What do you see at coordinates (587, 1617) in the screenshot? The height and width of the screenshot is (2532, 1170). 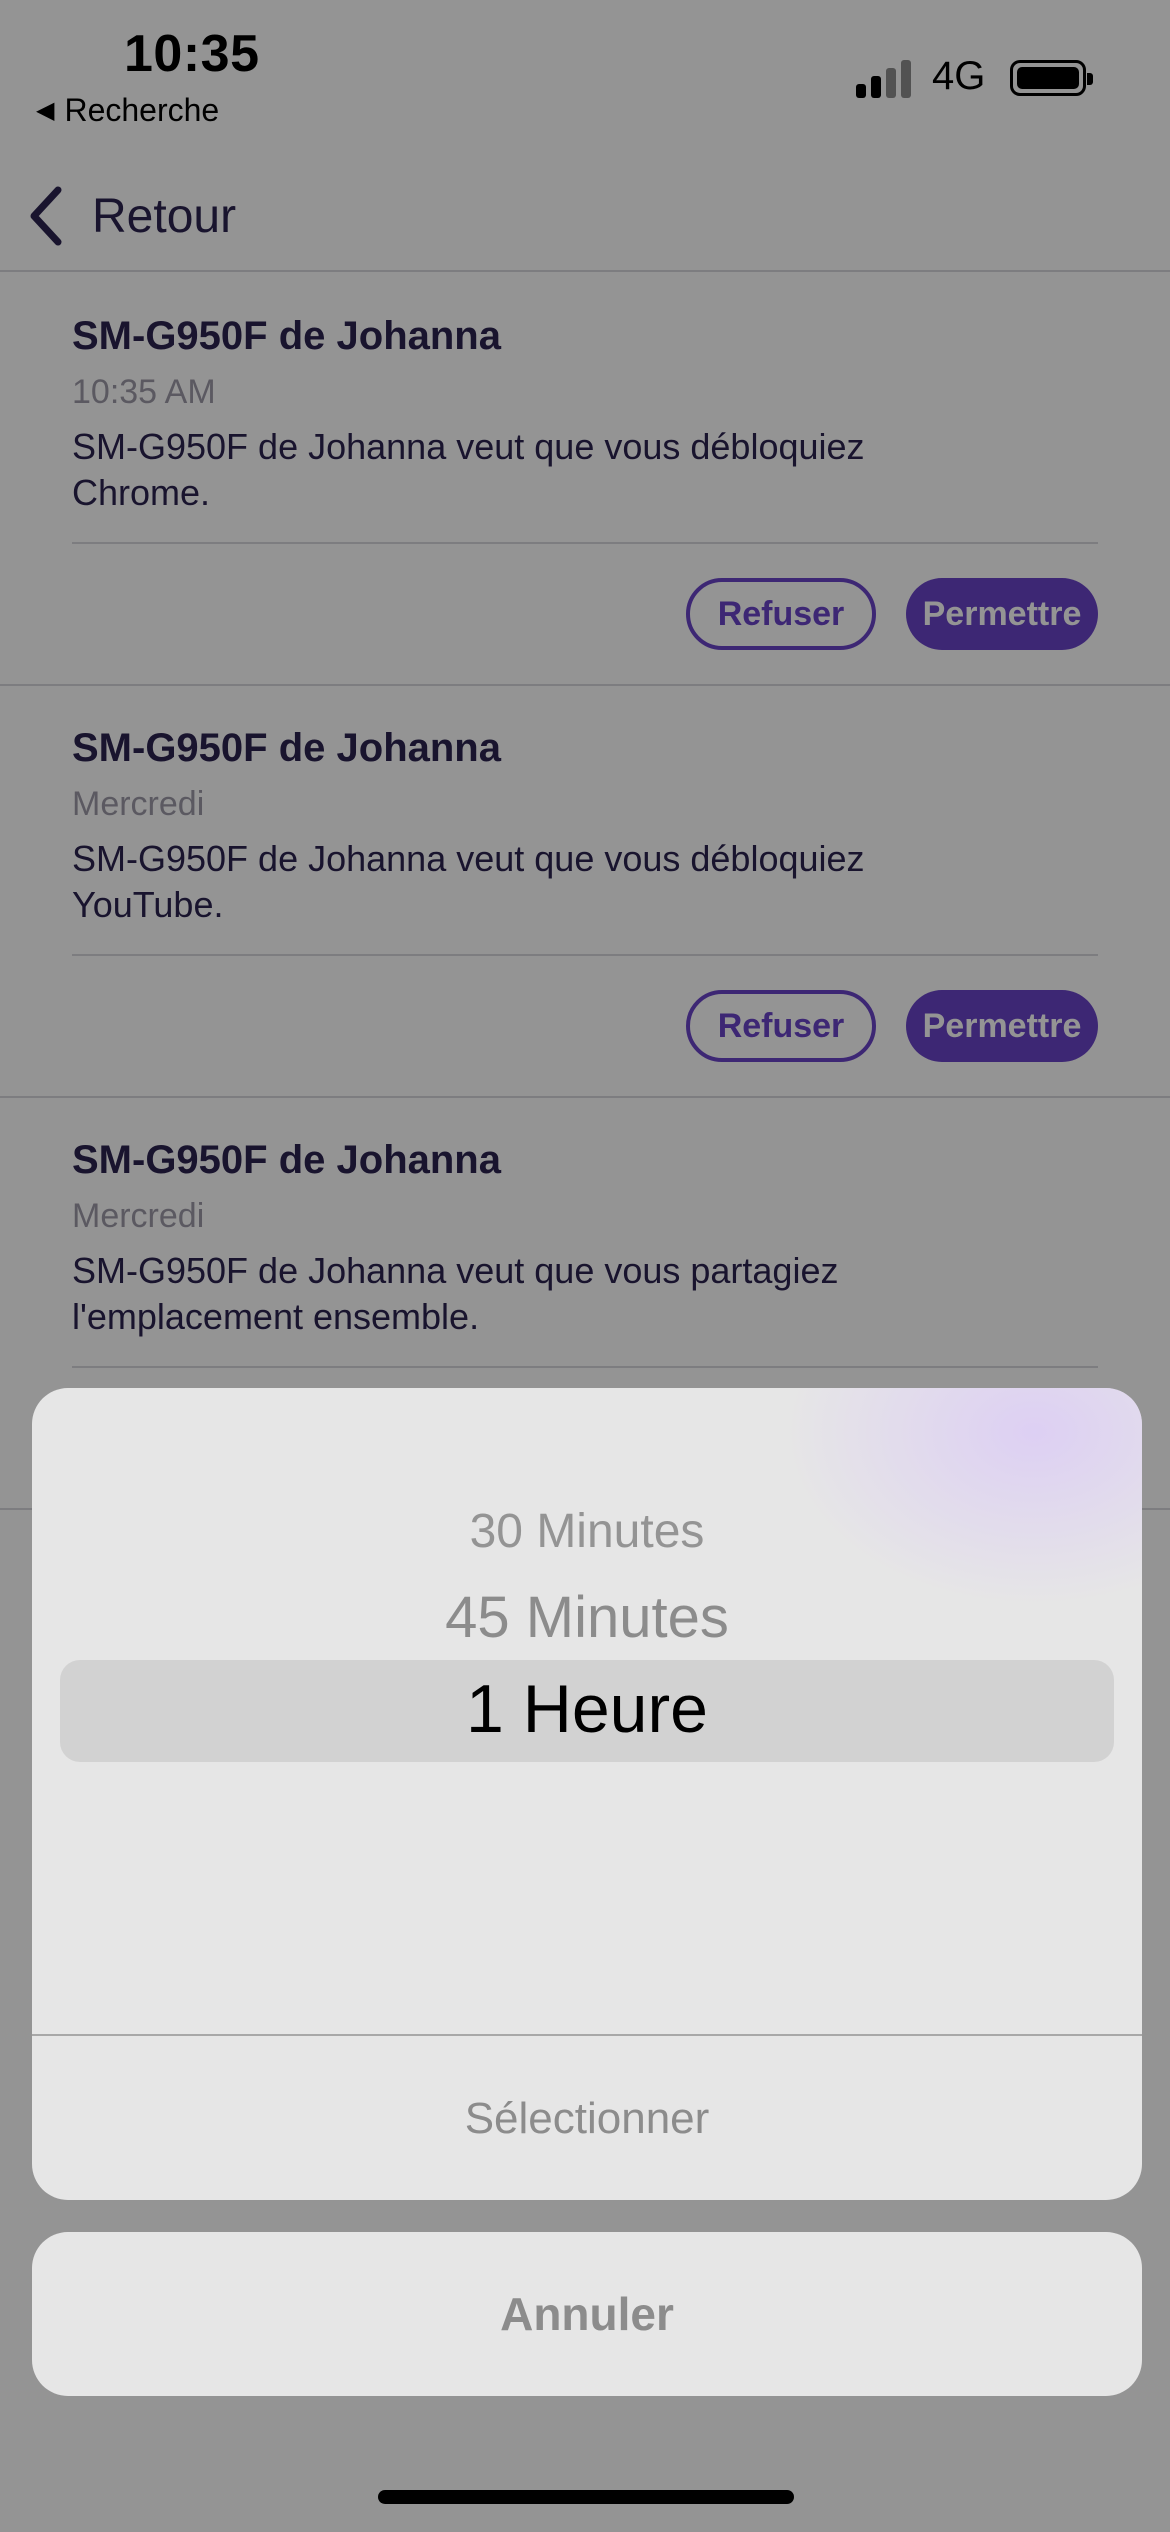 I see `picker-option: 45 Minutes` at bounding box center [587, 1617].